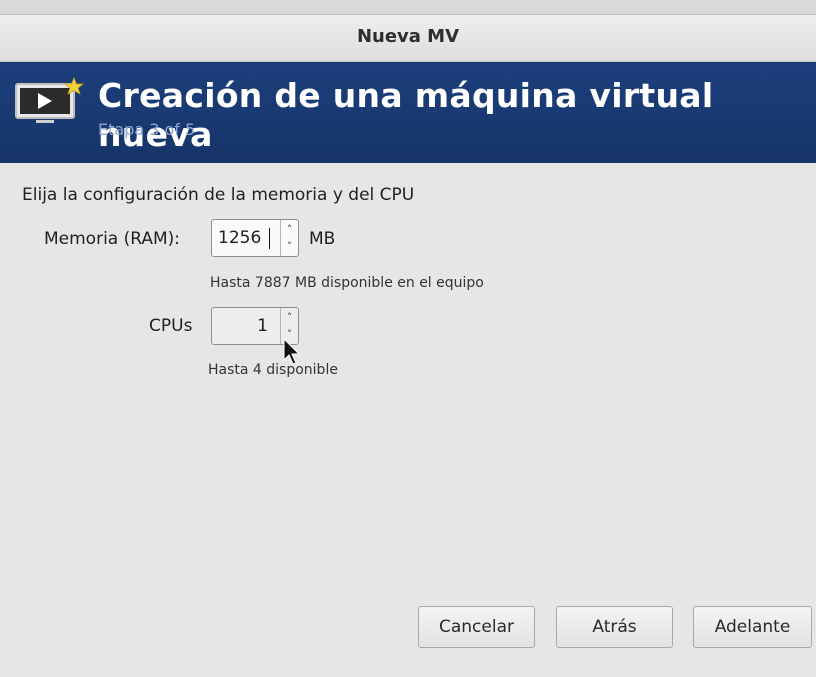  What do you see at coordinates (614, 627) in the screenshot?
I see `back-button: Atrás` at bounding box center [614, 627].